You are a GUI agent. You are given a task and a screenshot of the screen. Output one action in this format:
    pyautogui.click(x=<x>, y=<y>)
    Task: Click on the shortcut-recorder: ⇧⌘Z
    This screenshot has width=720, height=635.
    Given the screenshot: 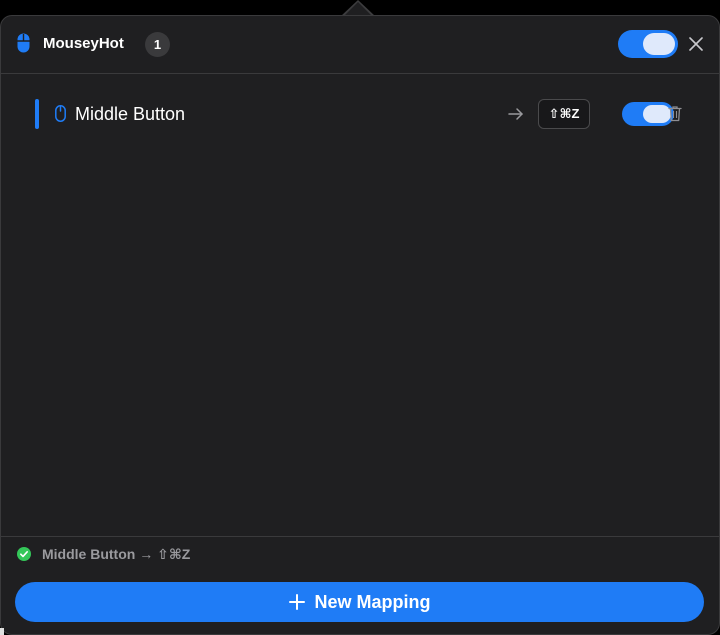 What is the action you would take?
    pyautogui.click(x=564, y=114)
    